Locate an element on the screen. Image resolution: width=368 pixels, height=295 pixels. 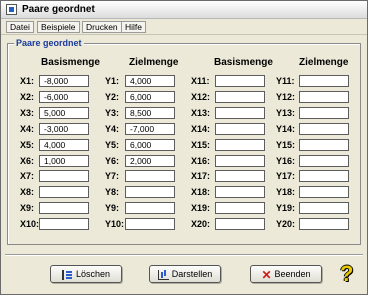
window-title: Paare geordnet is located at coordinates (58, 9).